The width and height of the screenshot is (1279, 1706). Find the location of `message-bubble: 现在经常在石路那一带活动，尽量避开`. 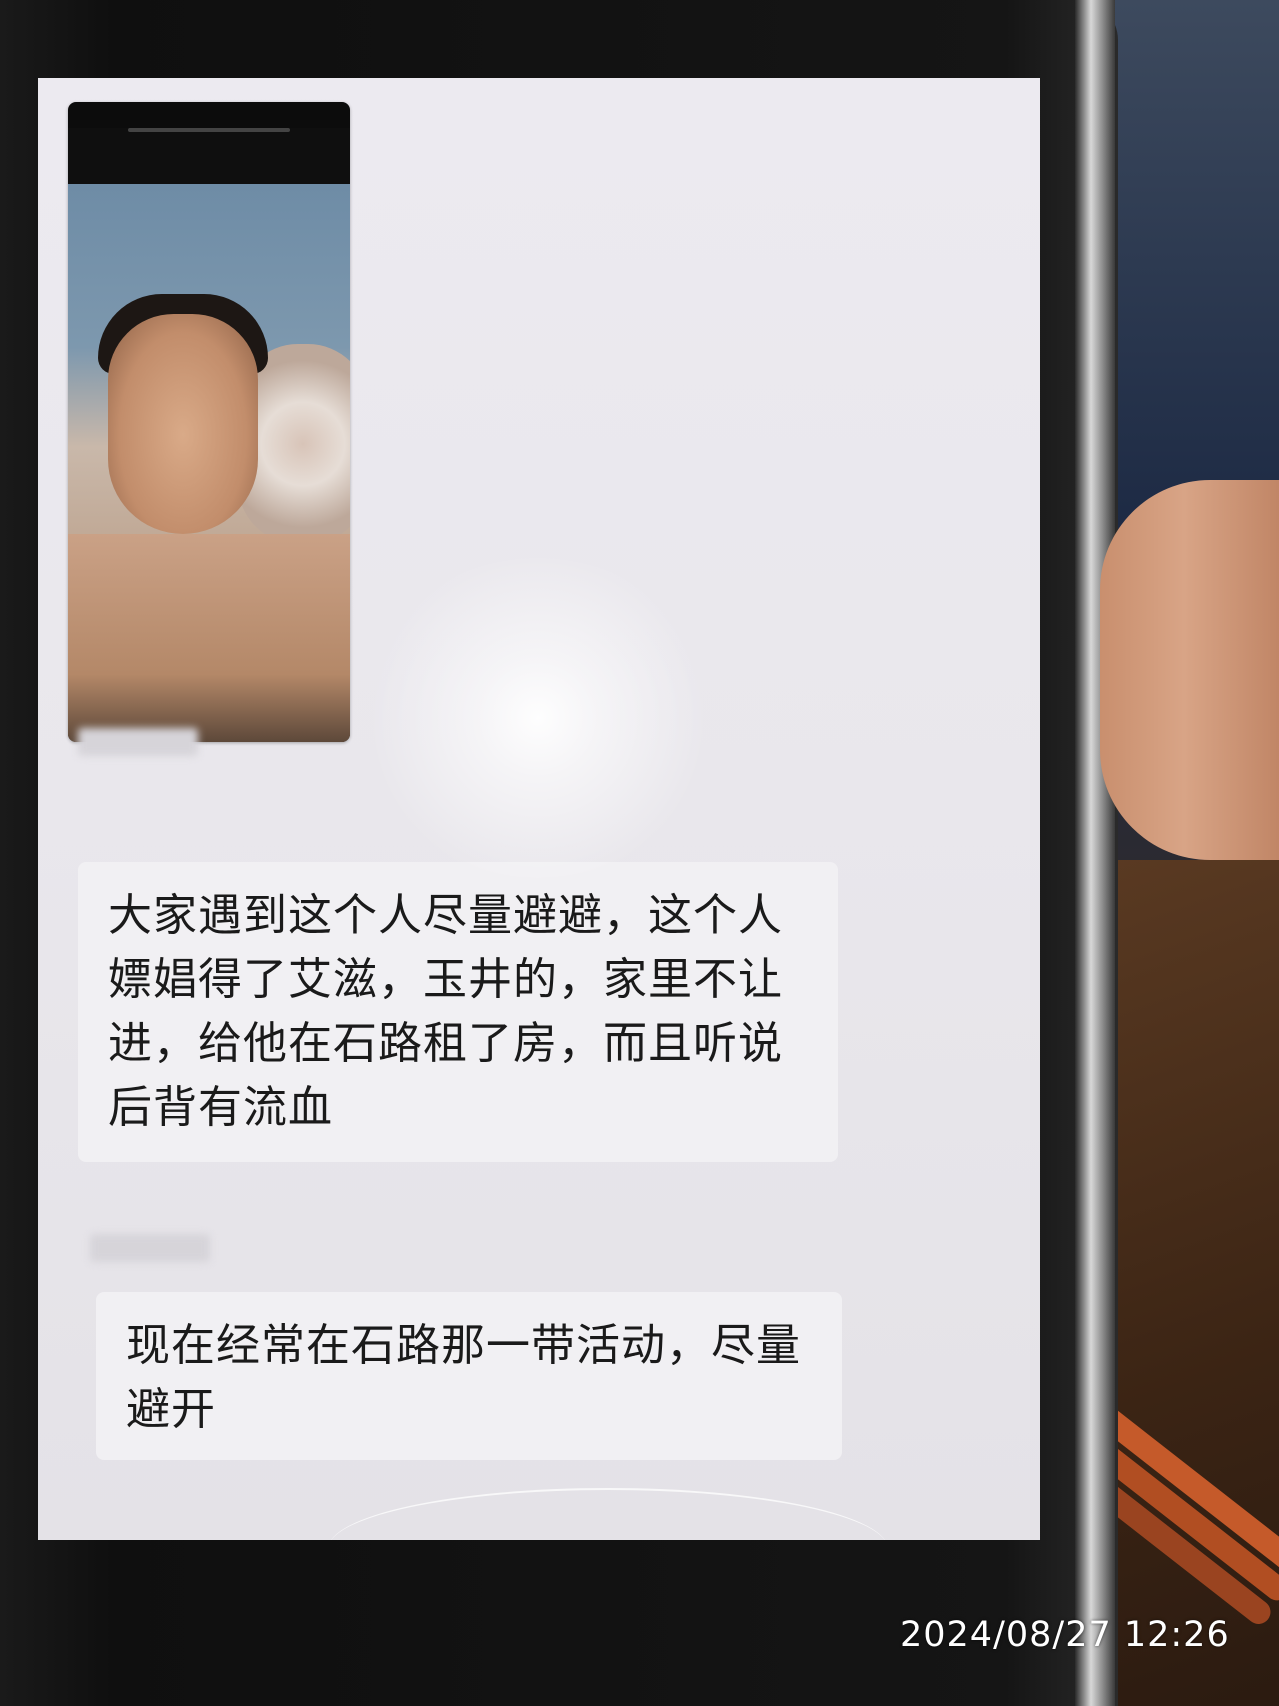

message-bubble: 现在经常在石路那一带活动，尽量避开 is located at coordinates (469, 1376).